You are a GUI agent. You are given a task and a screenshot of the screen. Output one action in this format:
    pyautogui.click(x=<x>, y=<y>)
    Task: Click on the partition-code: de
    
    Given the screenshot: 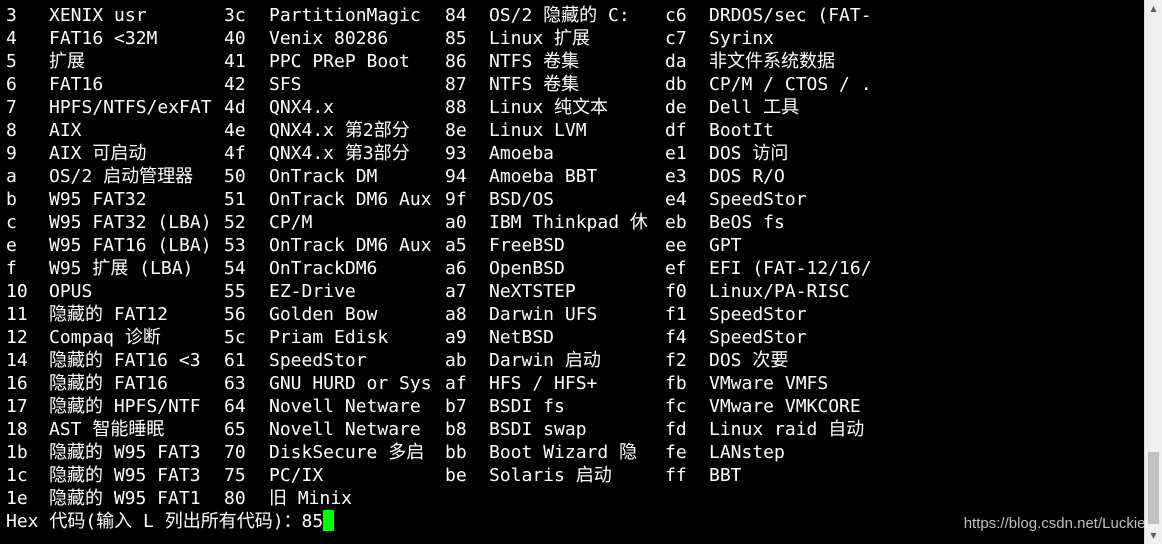 What is the action you would take?
    pyautogui.click(x=676, y=107)
    